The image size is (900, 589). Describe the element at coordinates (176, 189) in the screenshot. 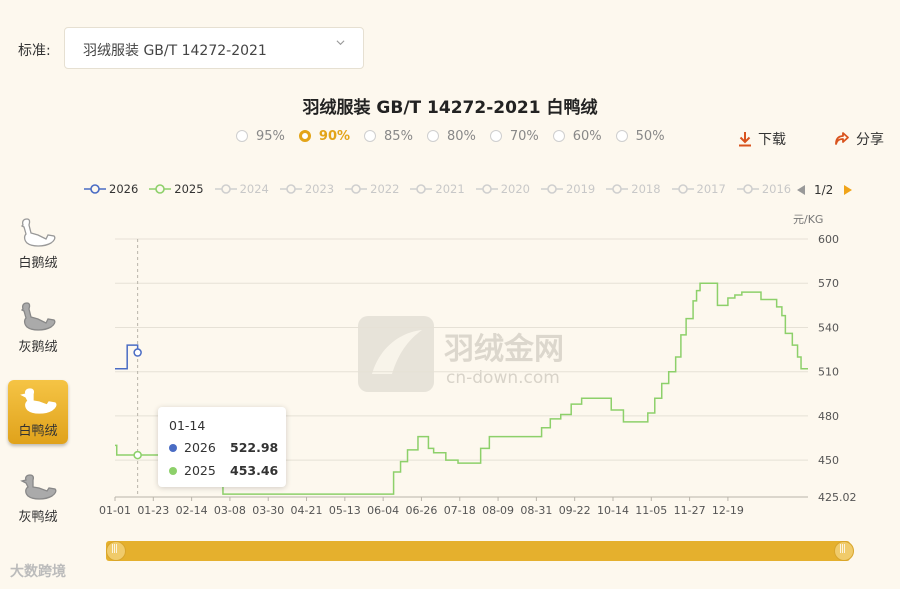

I see `legend-year-2025: 2025` at that location.